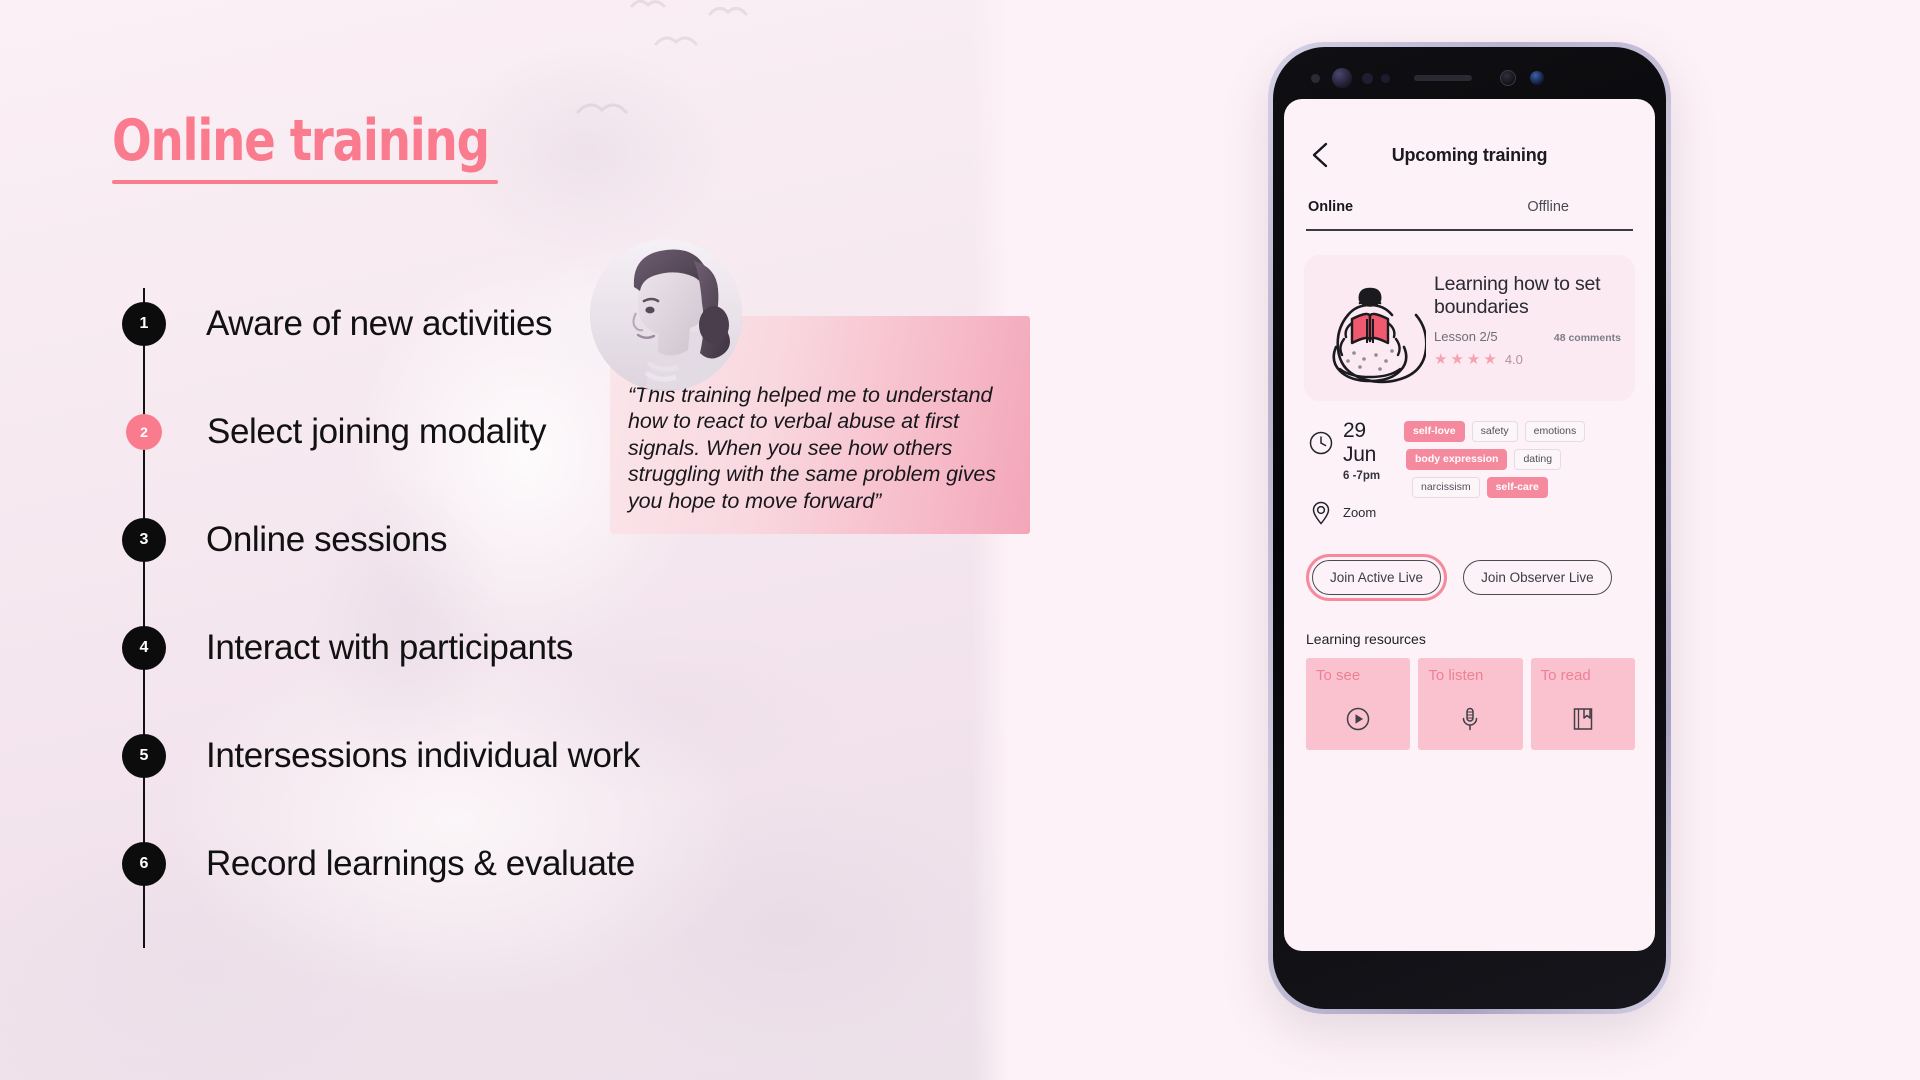 Image resolution: width=1920 pixels, height=1080 pixels. Describe the element at coordinates (377, 431) in the screenshot. I see `timeline-step-label: Select joining modality` at that location.